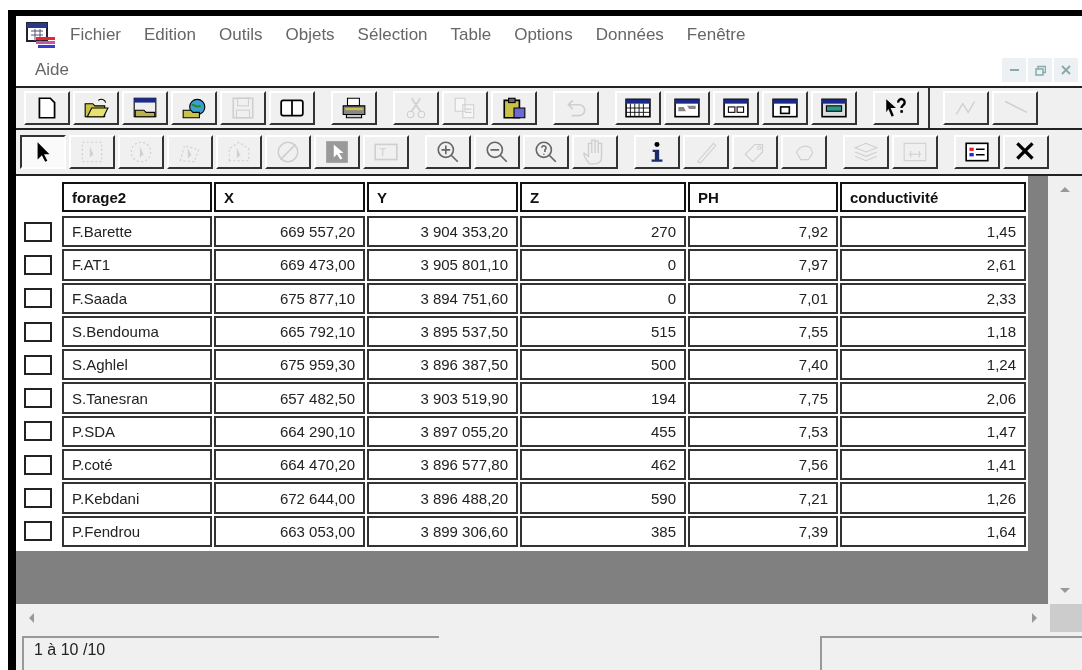 This screenshot has height=670, width=1082. What do you see at coordinates (442, 265) in the screenshot?
I see `table-cell: 3 905 801,10` at bounding box center [442, 265].